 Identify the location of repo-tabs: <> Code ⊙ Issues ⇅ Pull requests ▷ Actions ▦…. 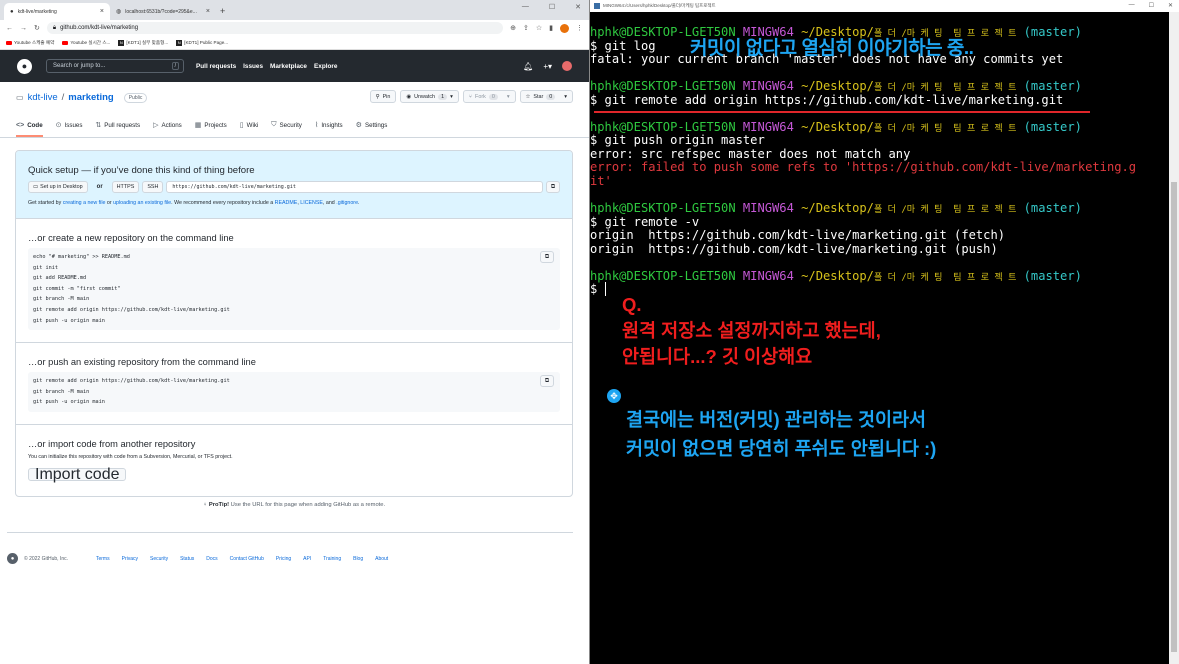
(201, 129).